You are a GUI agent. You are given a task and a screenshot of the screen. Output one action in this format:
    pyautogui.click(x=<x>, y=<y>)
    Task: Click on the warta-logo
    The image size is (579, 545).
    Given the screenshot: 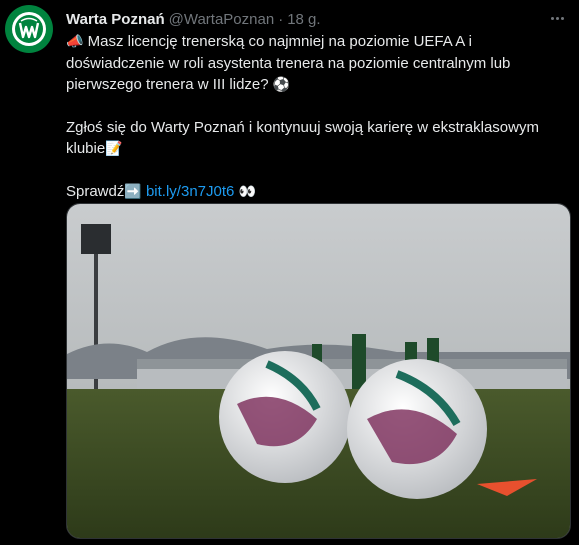 What is the action you would take?
    pyautogui.click(x=29, y=29)
    